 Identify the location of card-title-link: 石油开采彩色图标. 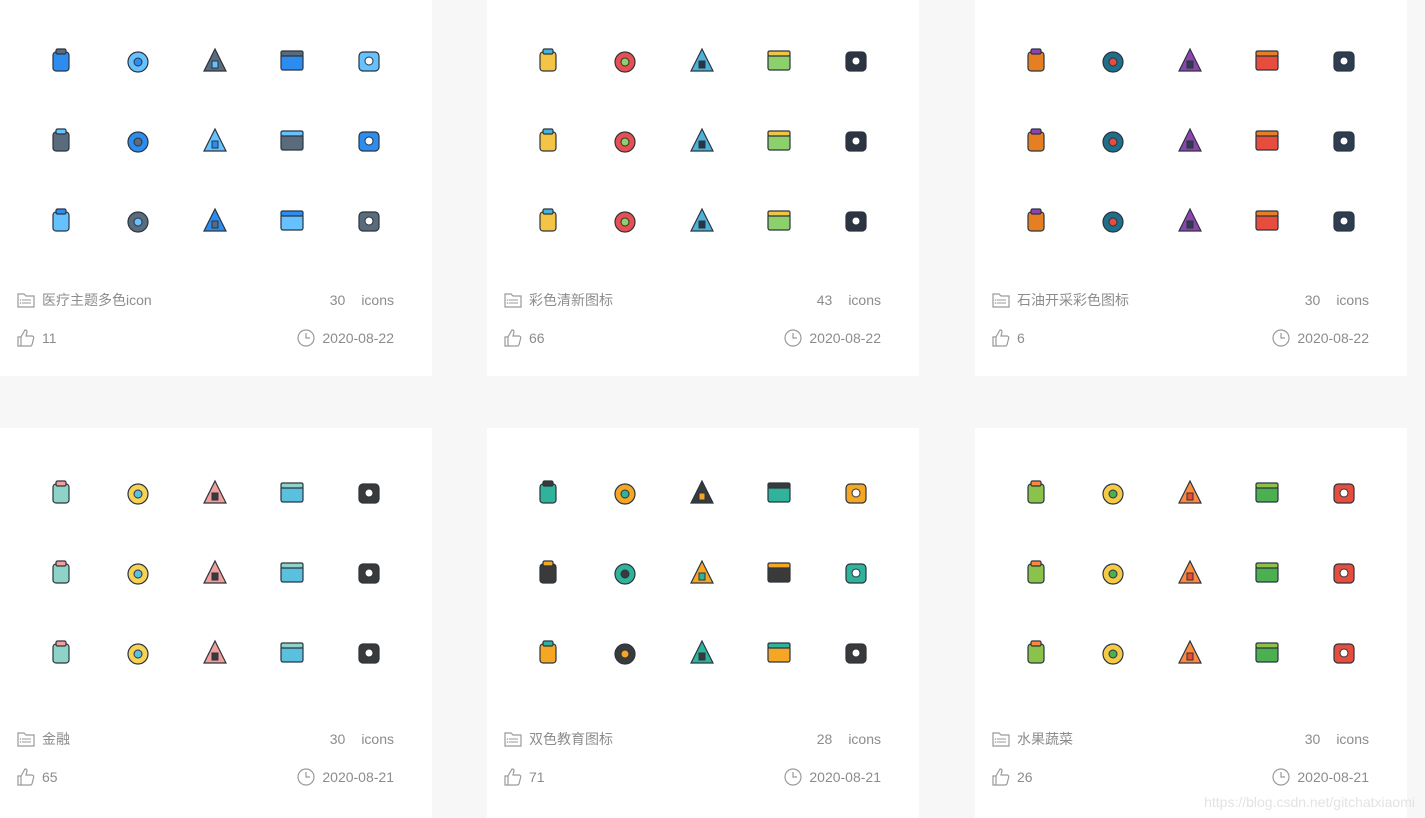
(1073, 300).